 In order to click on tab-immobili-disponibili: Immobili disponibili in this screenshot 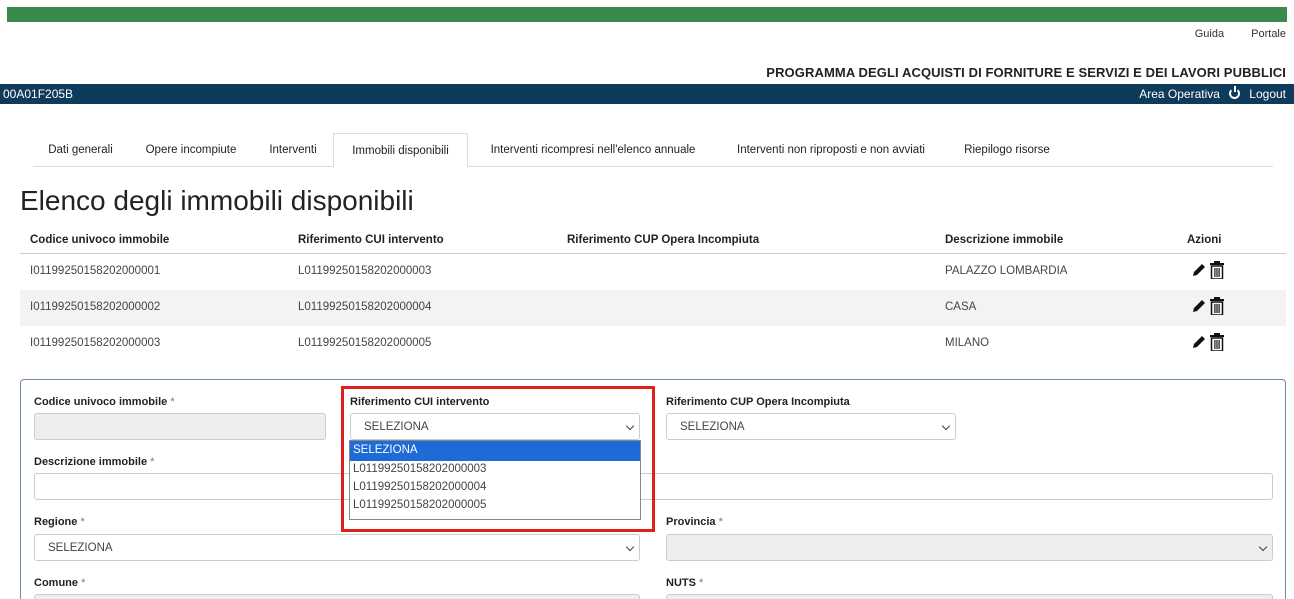, I will do `click(400, 150)`.